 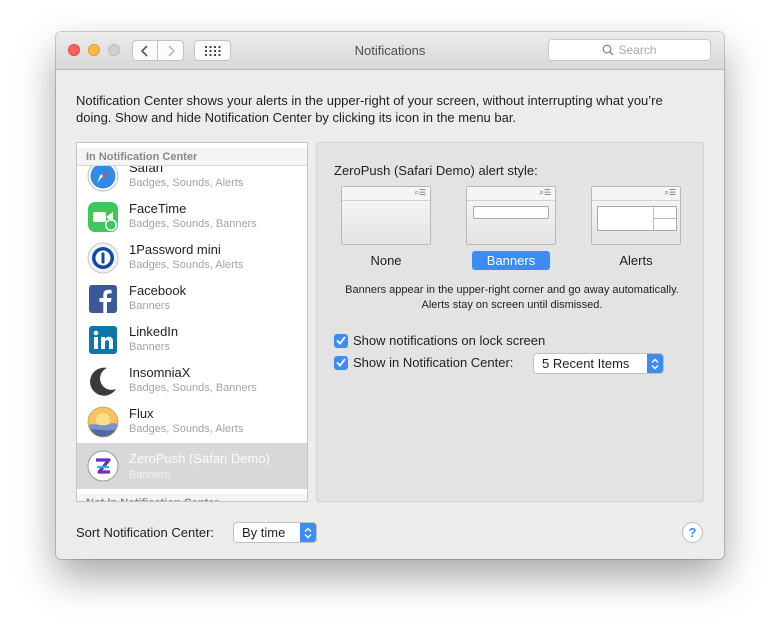 I want to click on sort-select: By time, so click(x=275, y=532).